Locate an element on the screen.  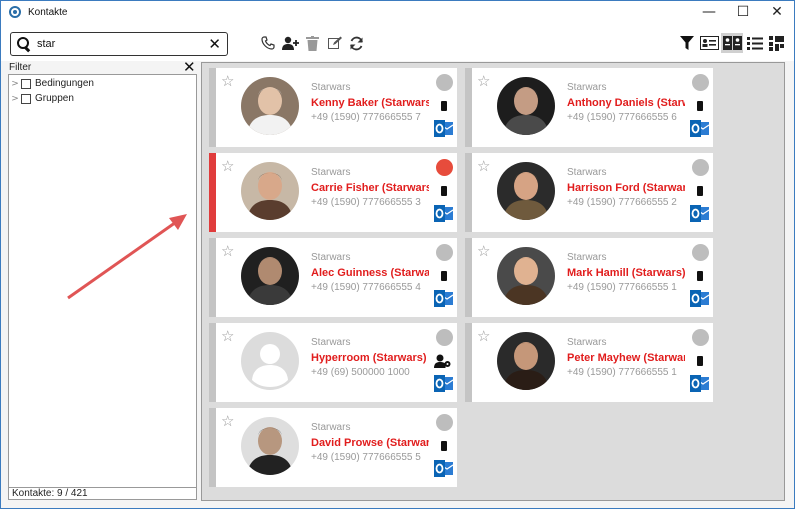
clear-search-icon: ✕ is located at coordinates (214, 44).